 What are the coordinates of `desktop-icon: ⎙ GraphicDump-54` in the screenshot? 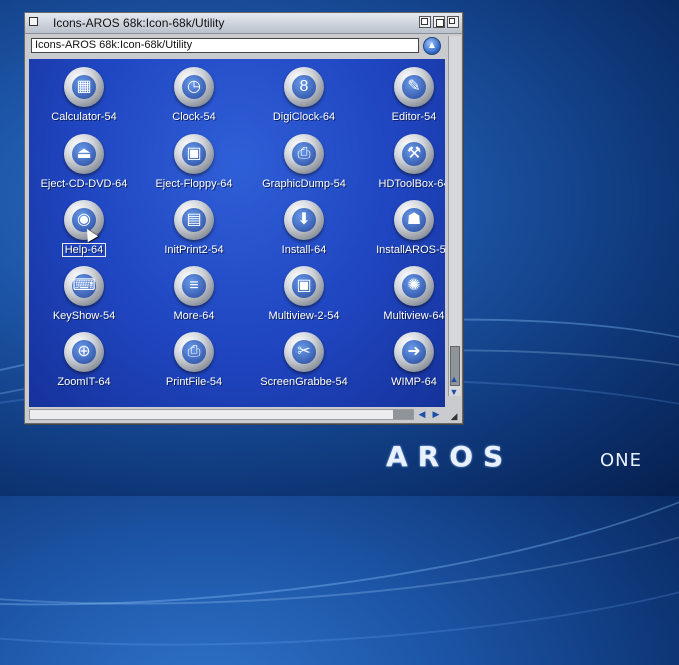 It's located at (304, 167).